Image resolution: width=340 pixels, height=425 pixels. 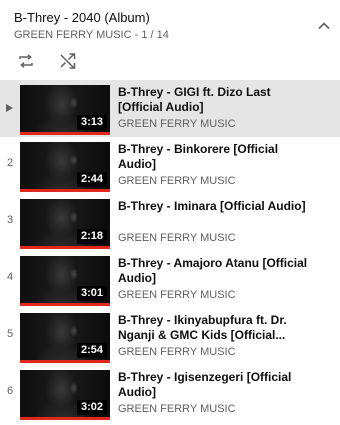 I want to click on item-index: 4, so click(x=10, y=277).